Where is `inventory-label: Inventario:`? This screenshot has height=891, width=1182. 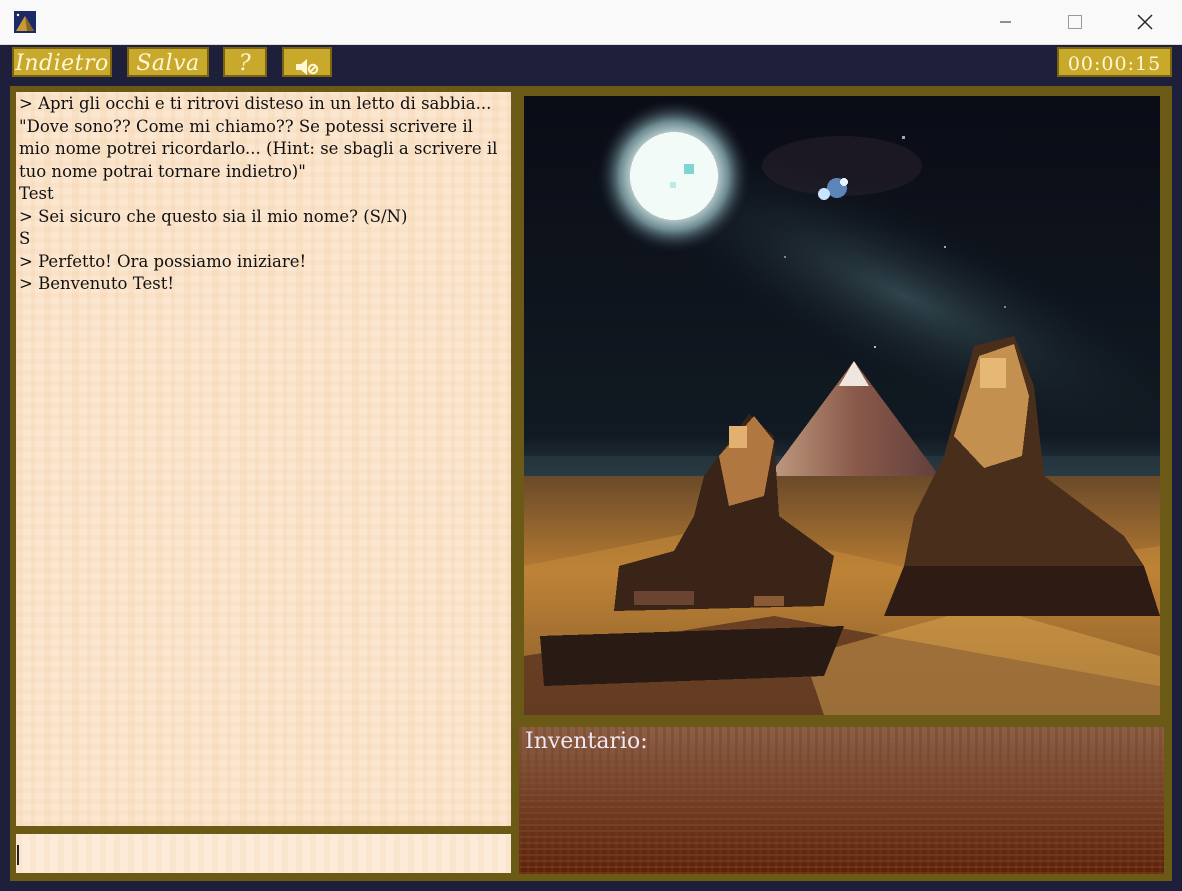 inventory-label: Inventario: is located at coordinates (586, 741).